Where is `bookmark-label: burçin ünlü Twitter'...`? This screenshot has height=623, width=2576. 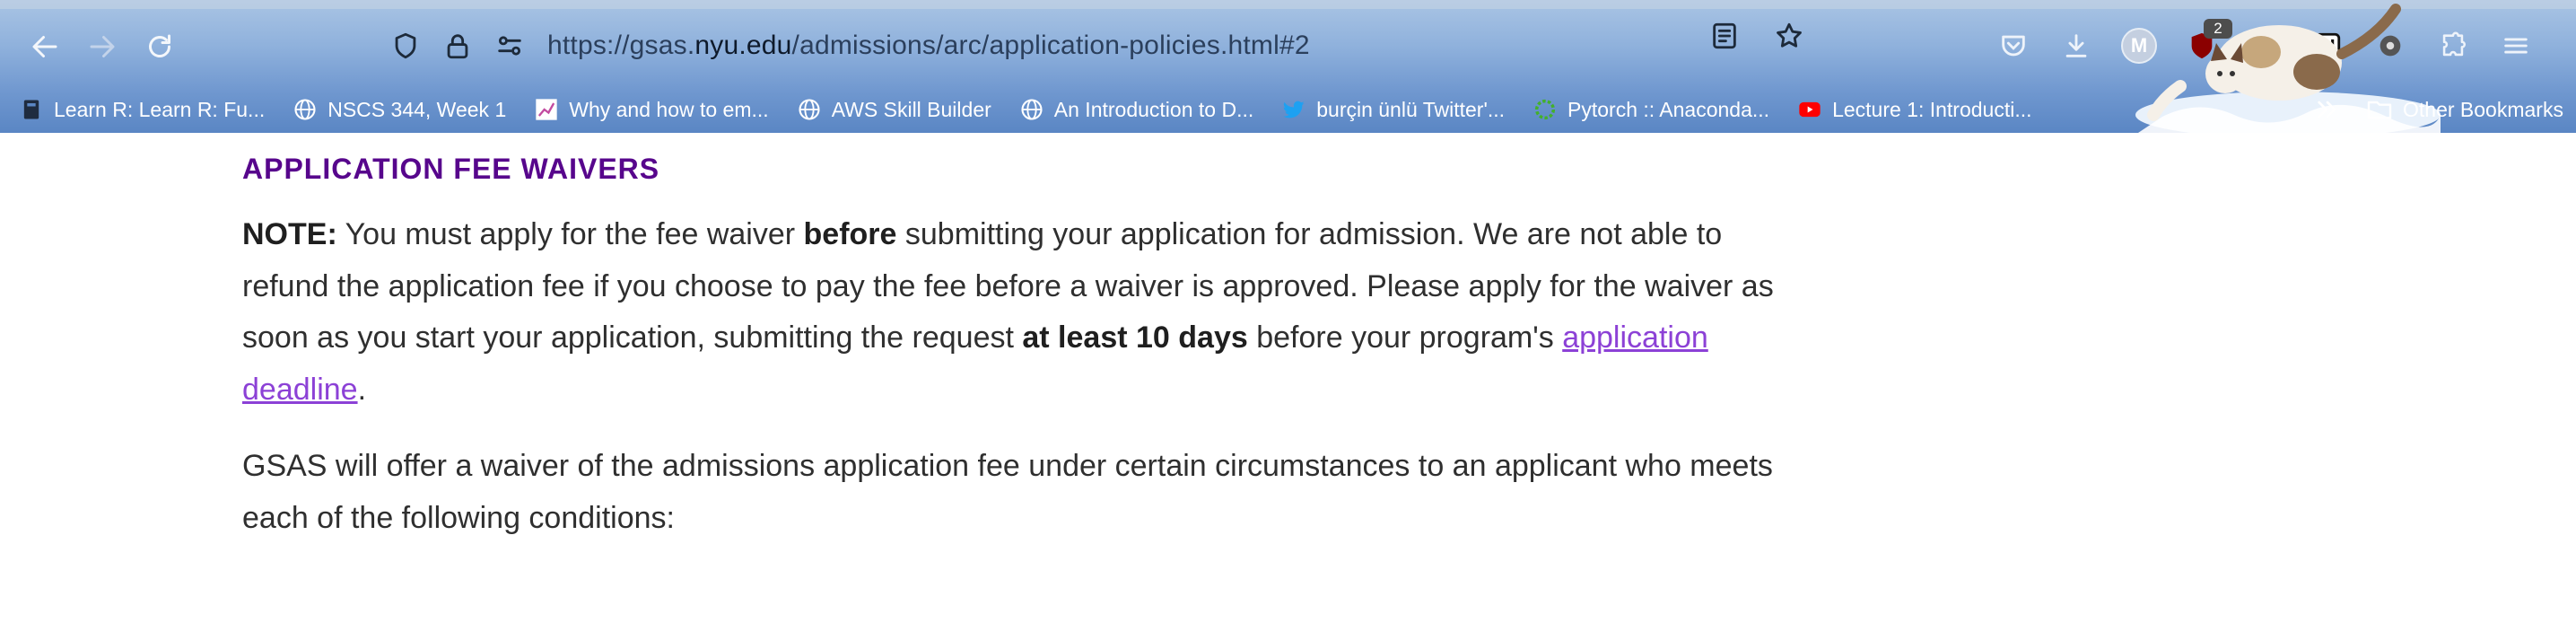 bookmark-label: burçin ünlü Twitter'... is located at coordinates (1411, 109).